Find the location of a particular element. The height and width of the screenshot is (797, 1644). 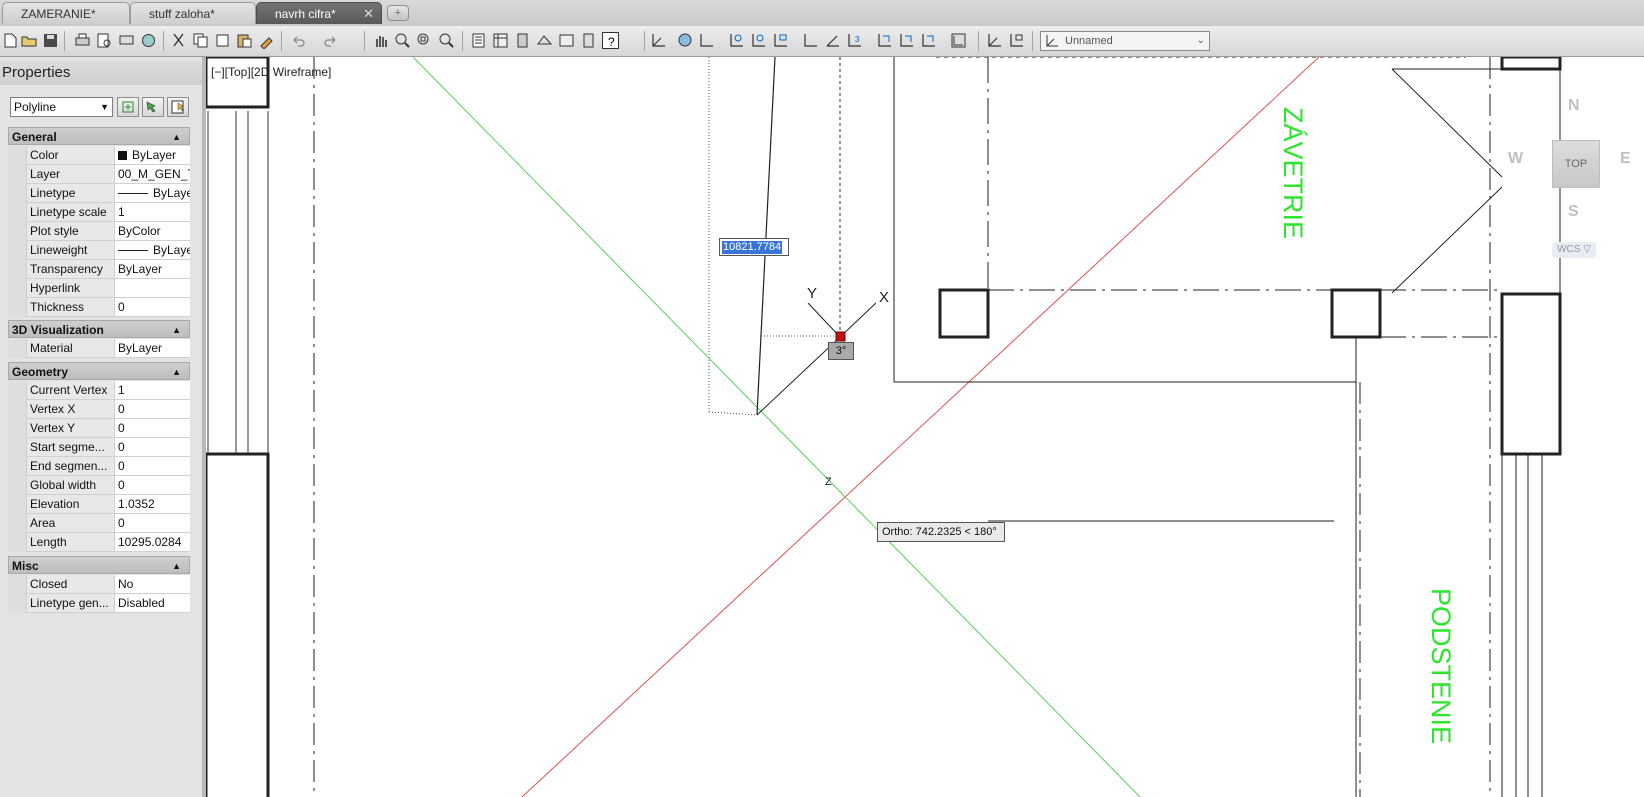

property-row-closed: Closed No is located at coordinates (99, 584).